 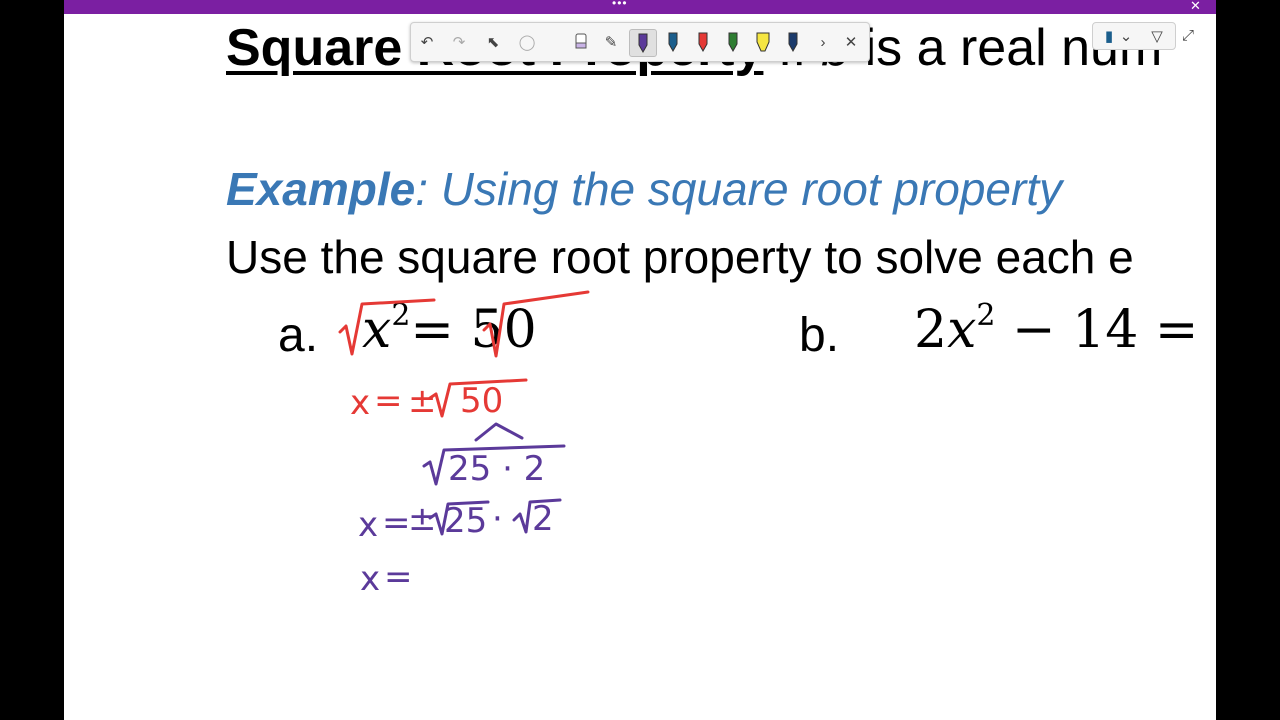 I want to click on more-chevron-icon: ›, so click(x=823, y=42).